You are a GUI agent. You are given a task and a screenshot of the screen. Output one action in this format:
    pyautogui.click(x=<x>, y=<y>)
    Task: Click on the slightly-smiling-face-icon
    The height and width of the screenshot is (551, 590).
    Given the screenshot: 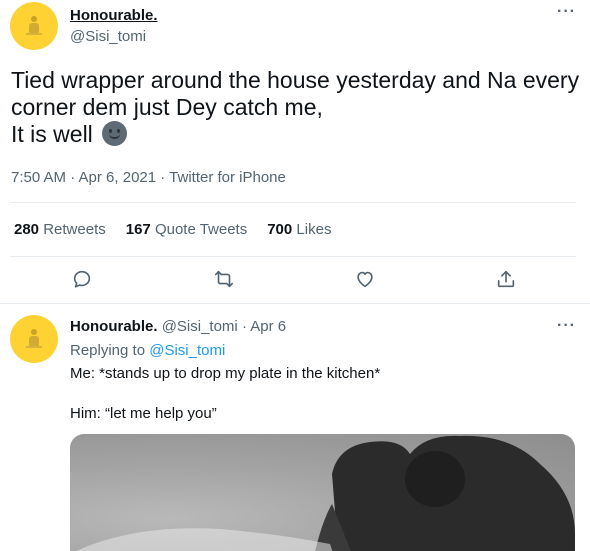 What is the action you would take?
    pyautogui.click(x=115, y=133)
    